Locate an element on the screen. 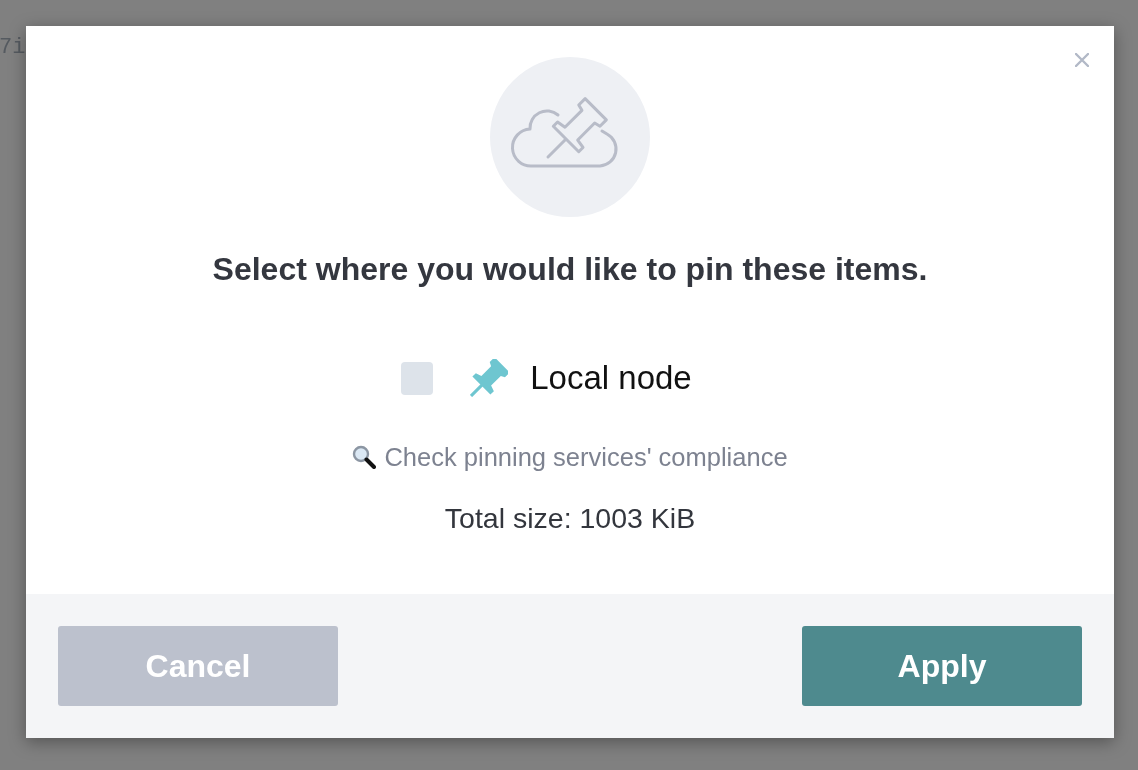 This screenshot has height=770, width=1138. close-icon is located at coordinates (1082, 60).